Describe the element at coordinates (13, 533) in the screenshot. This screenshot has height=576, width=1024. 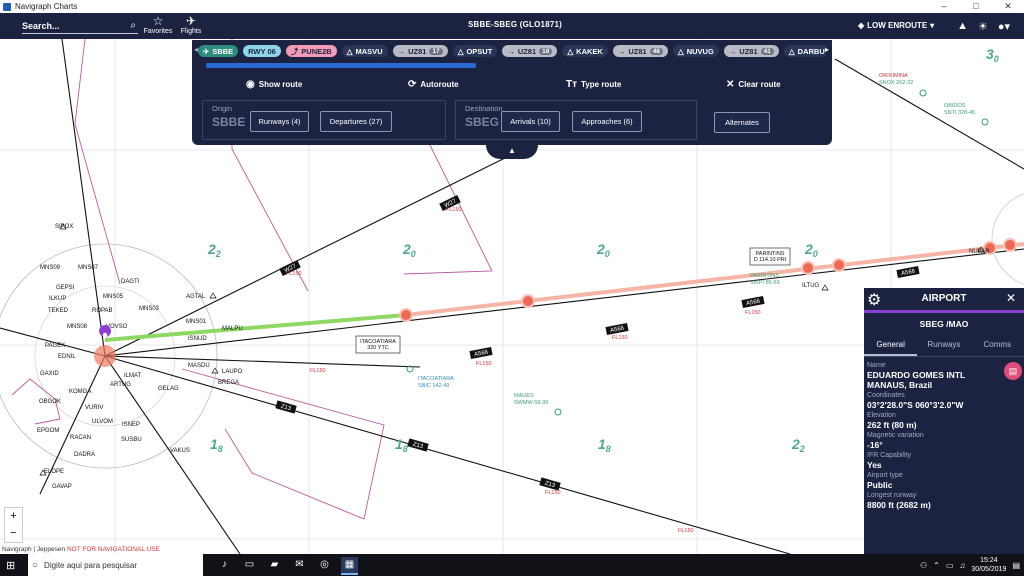
I see `zoom-out-button: −` at that location.